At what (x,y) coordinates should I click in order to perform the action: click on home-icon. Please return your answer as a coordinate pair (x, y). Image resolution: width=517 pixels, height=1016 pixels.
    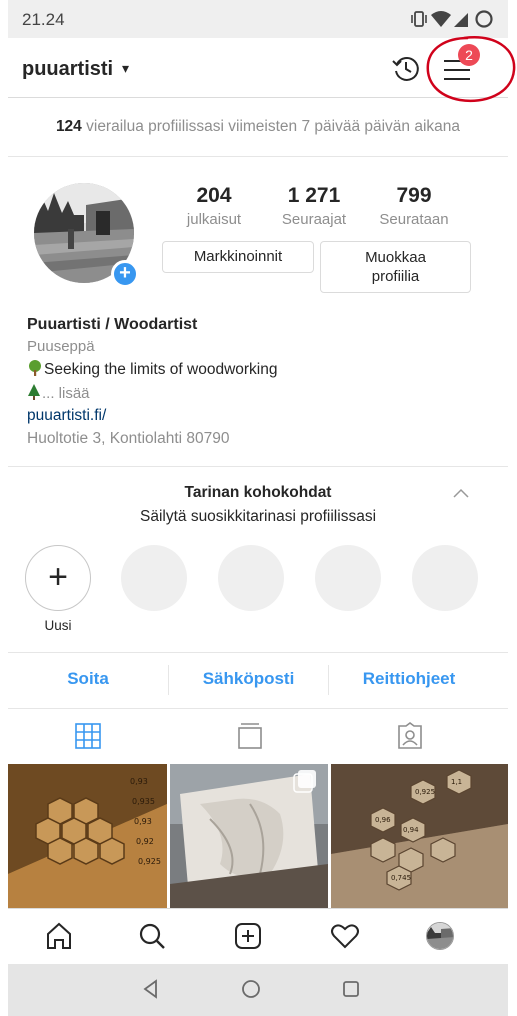
    Looking at the image, I should click on (59, 936).